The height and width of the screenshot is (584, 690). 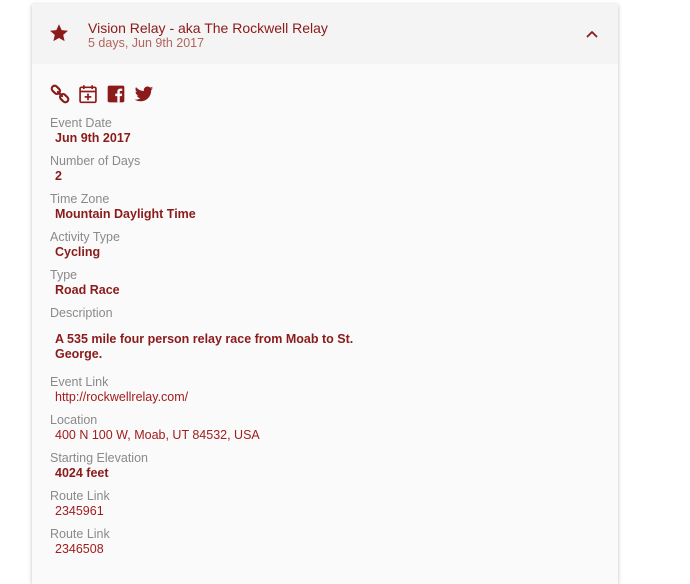 I want to click on activity-type-label: Activity Type, so click(x=85, y=237).